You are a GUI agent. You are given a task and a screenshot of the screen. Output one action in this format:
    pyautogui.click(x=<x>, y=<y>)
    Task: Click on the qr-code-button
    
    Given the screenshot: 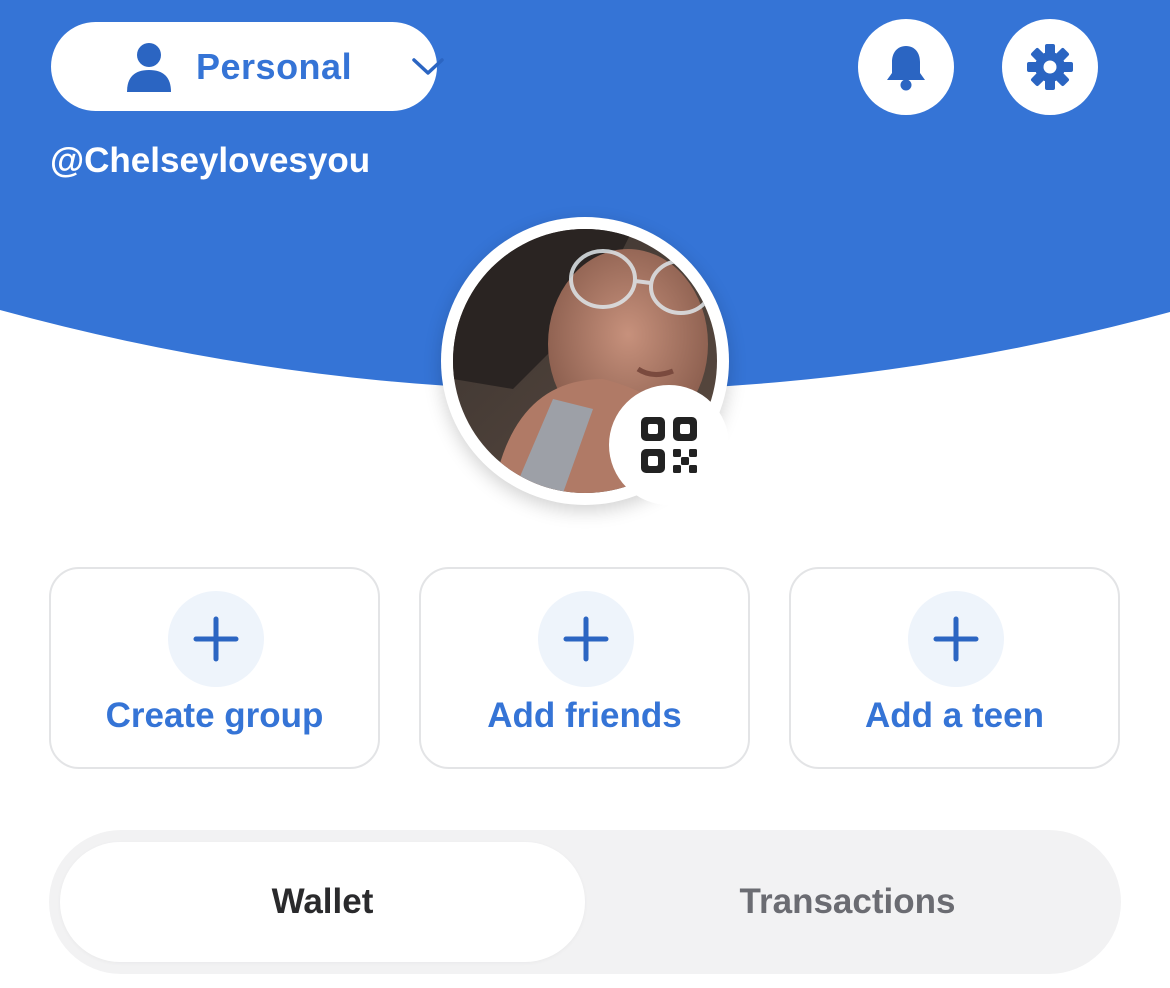 What is the action you would take?
    pyautogui.click(x=669, y=445)
    